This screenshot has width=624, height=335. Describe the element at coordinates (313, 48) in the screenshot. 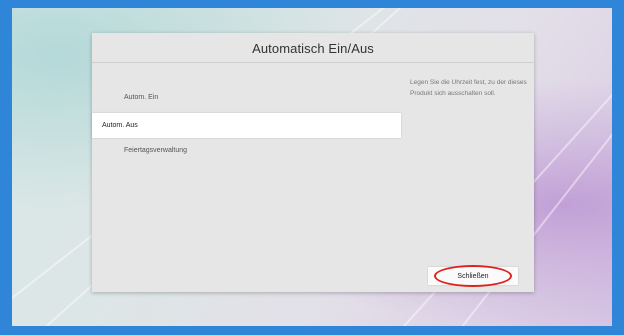

I see `dialog-title: Automatisch Ein/Aus` at that location.